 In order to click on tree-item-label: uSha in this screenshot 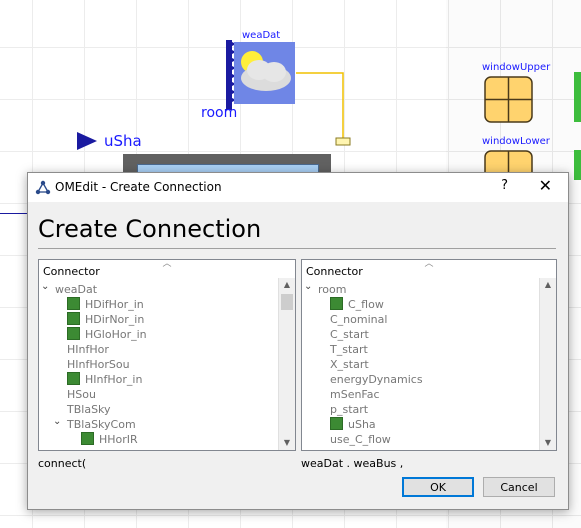, I will do `click(362, 424)`.